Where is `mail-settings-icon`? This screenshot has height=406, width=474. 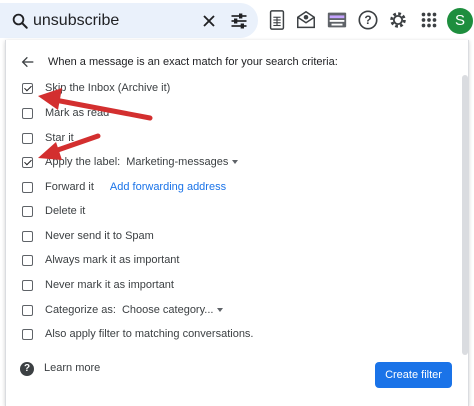
mail-settings-icon is located at coordinates (306, 20).